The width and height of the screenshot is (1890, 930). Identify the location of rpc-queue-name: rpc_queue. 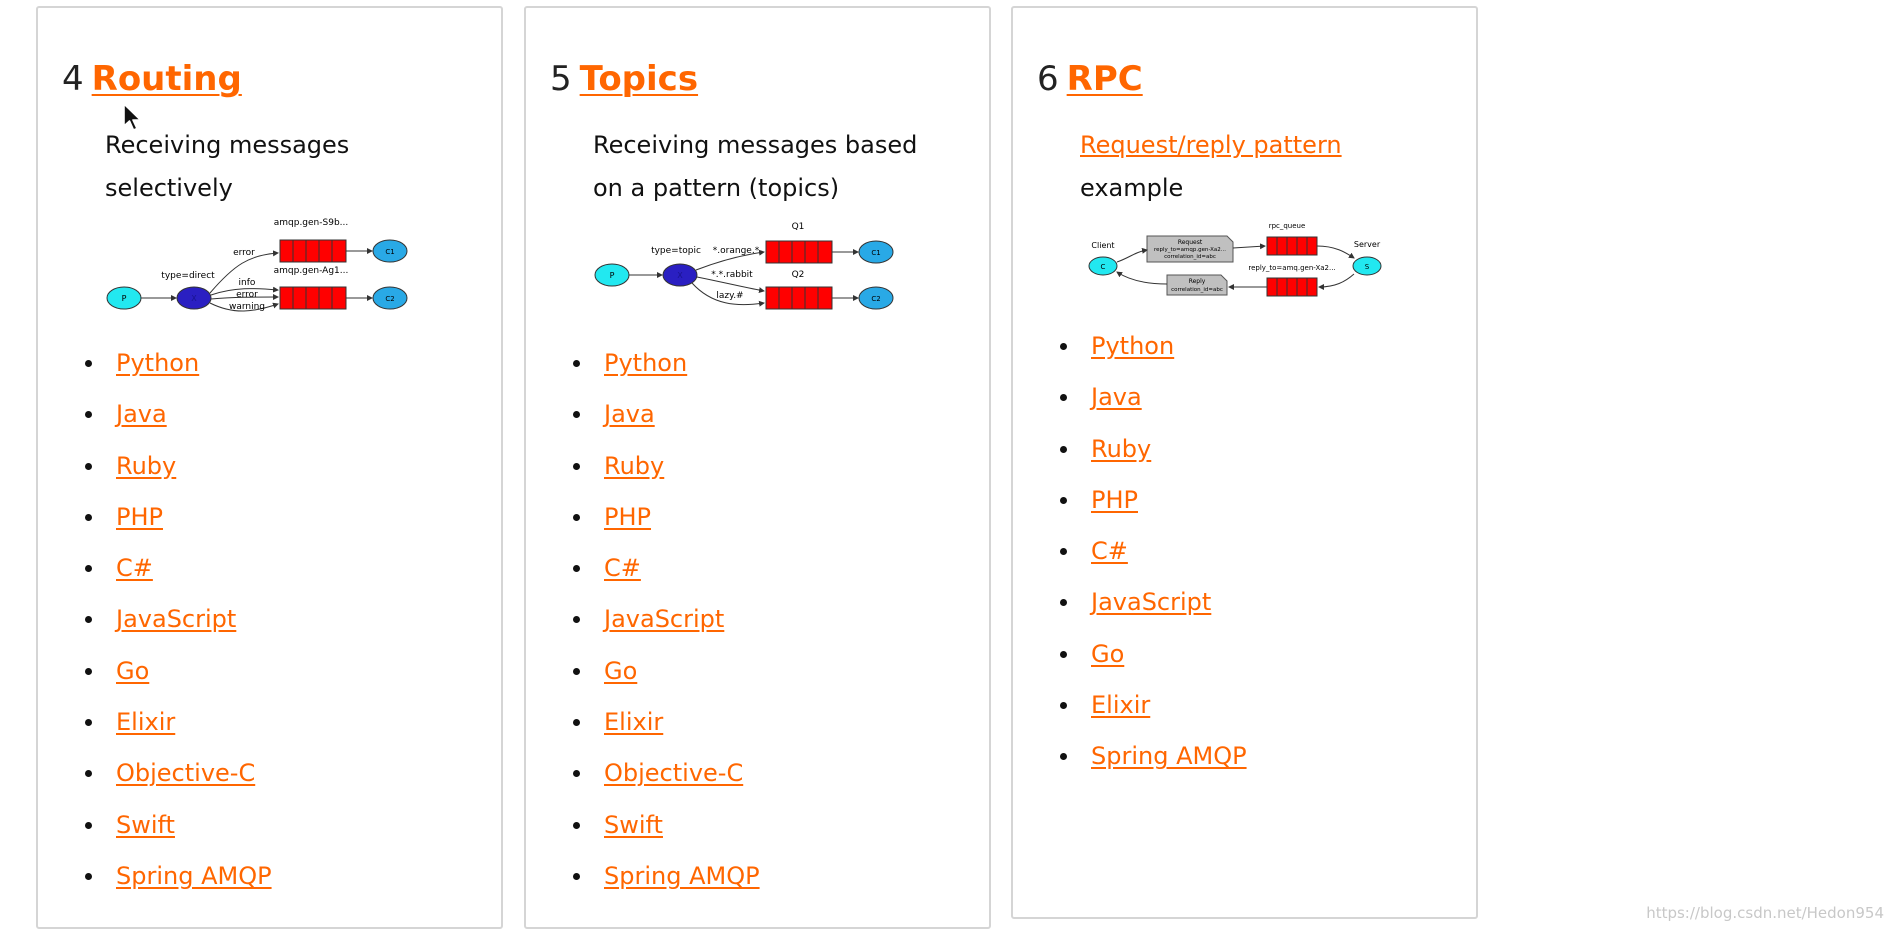
(1287, 226).